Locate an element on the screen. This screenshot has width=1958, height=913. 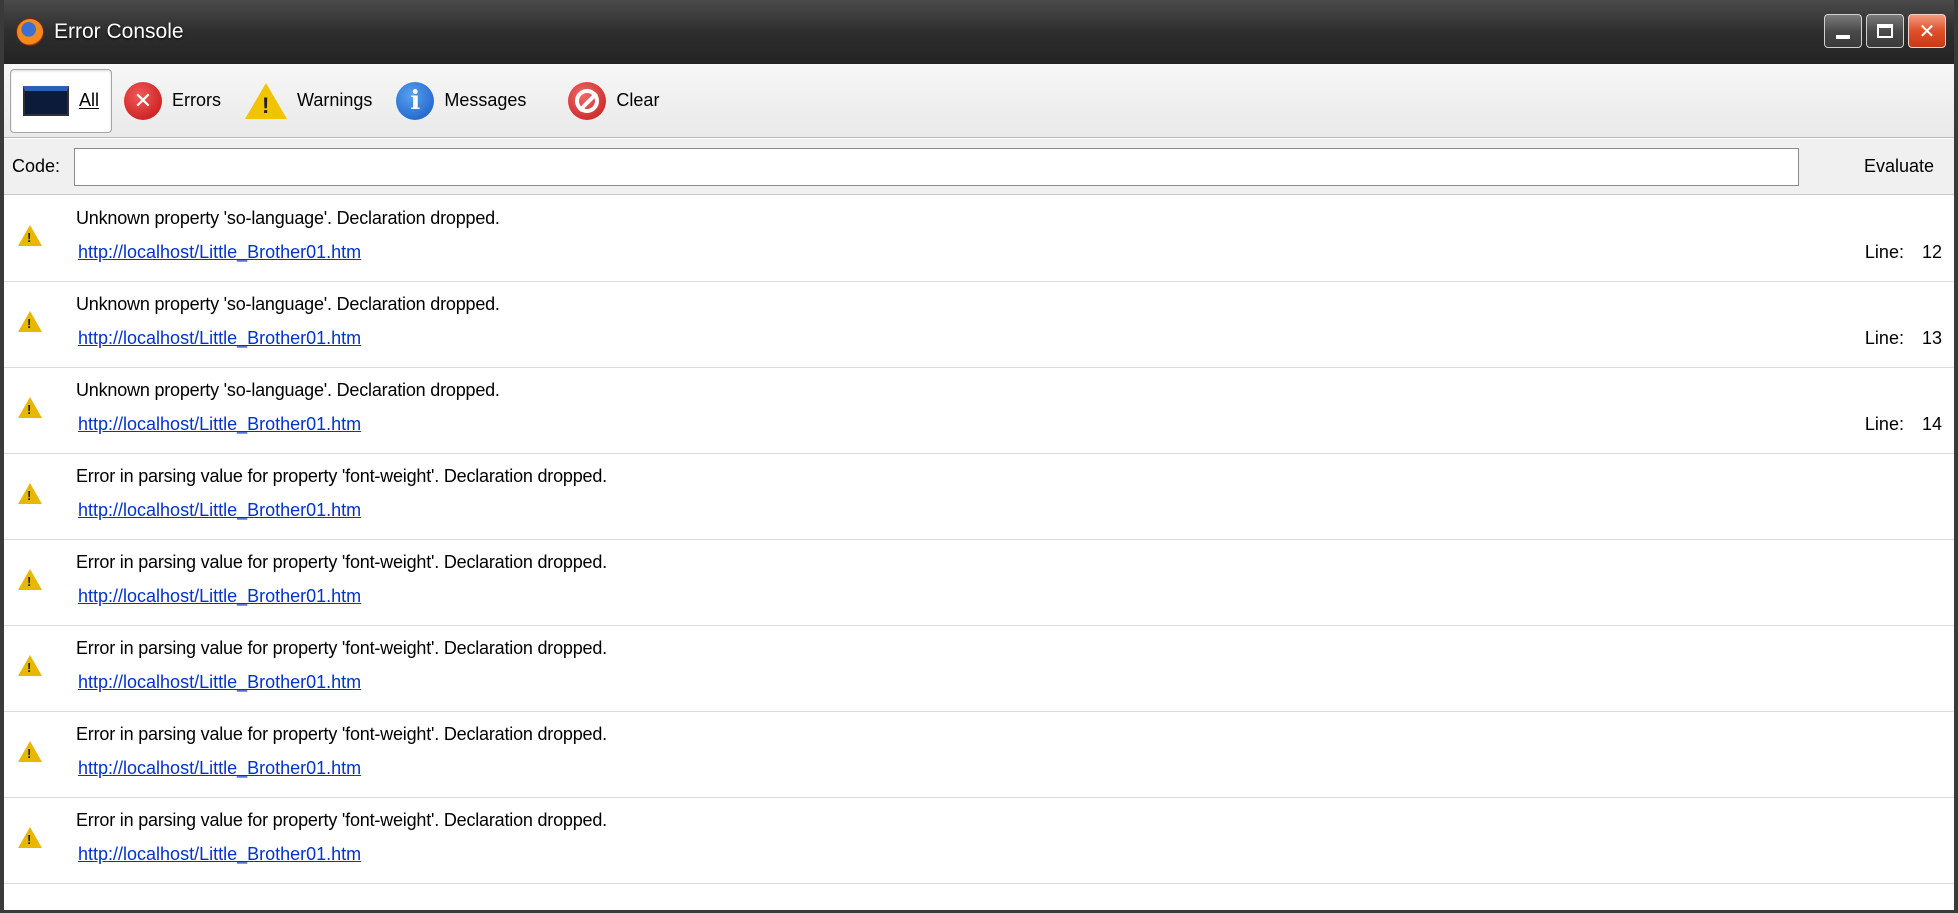
error-icon: ✕ is located at coordinates (143, 100).